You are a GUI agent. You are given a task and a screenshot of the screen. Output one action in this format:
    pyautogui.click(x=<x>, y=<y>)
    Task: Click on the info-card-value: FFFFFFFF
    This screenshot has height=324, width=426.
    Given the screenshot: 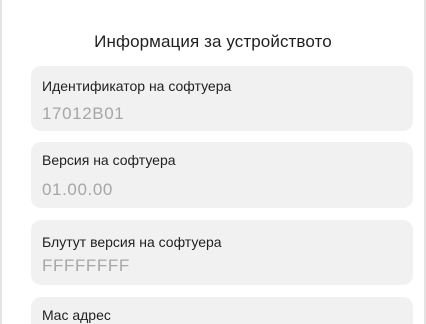 What is the action you would take?
    pyautogui.click(x=86, y=265)
    